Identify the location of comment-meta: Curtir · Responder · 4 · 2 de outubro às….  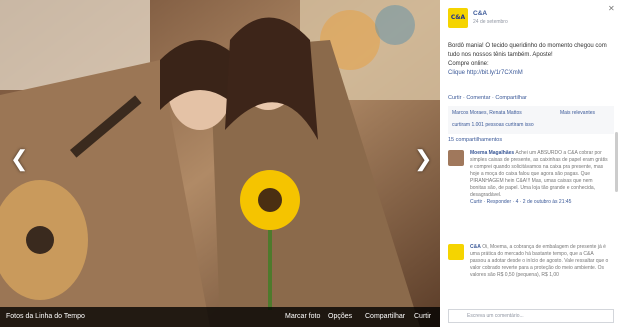
(540, 202).